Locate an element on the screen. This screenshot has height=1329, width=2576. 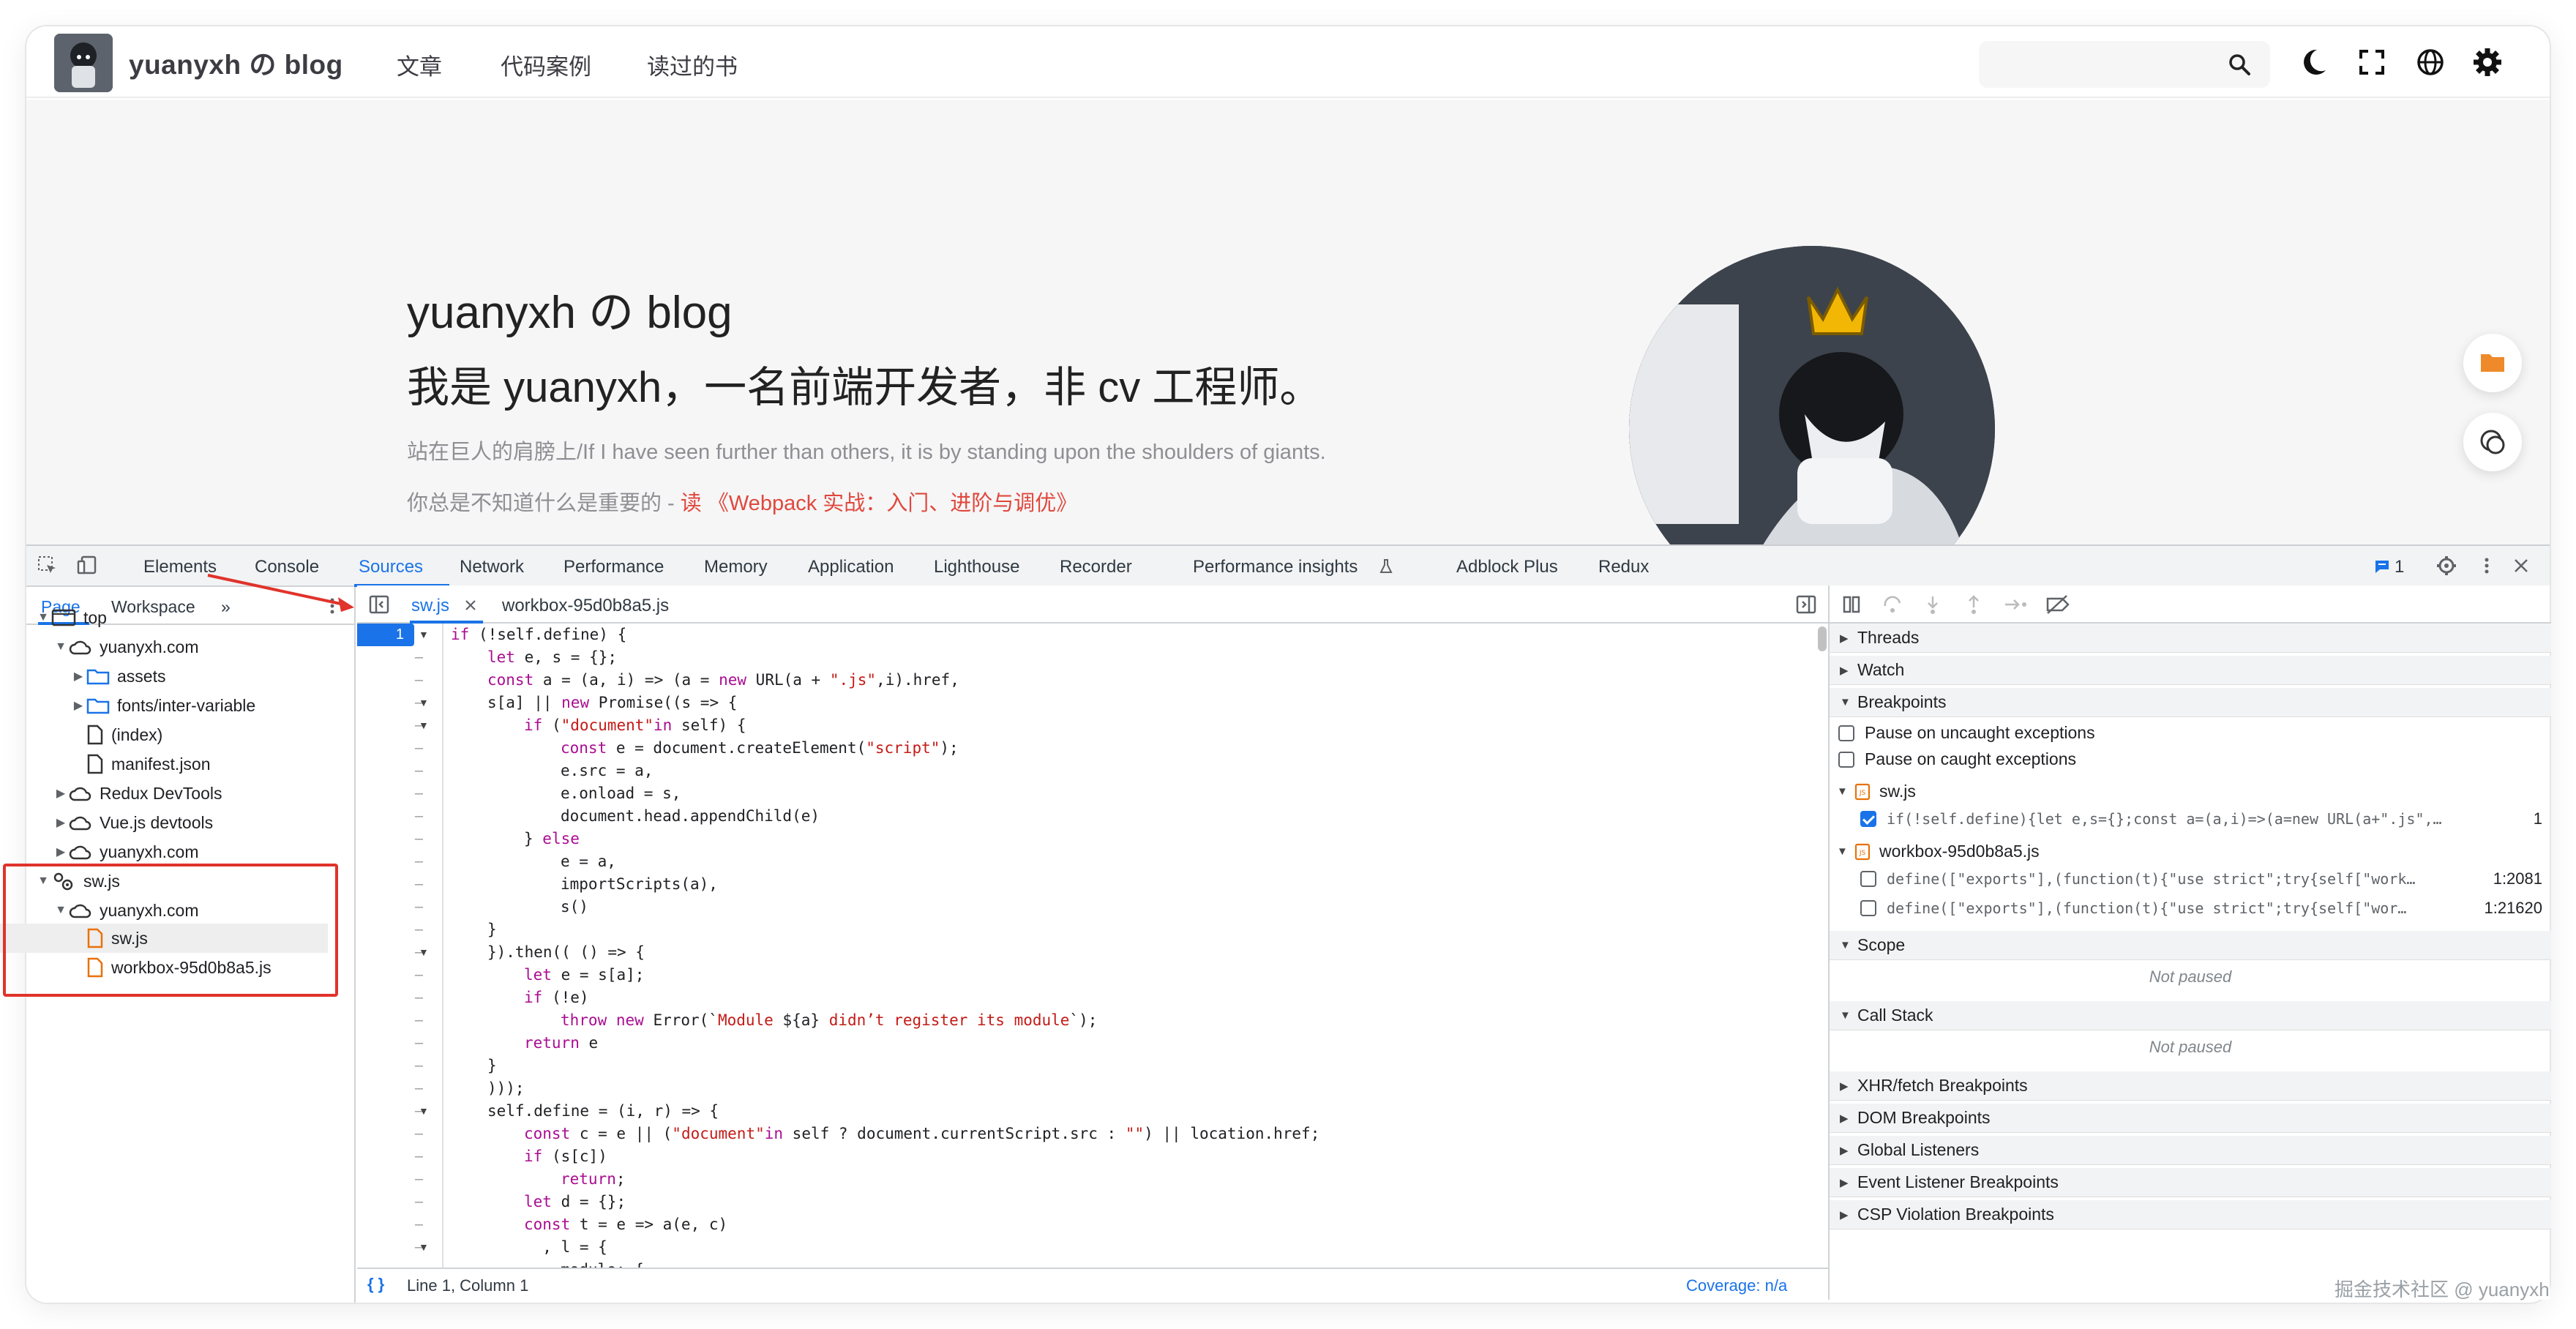
breakpoint-line-marker: 1 is located at coordinates (385, 635).